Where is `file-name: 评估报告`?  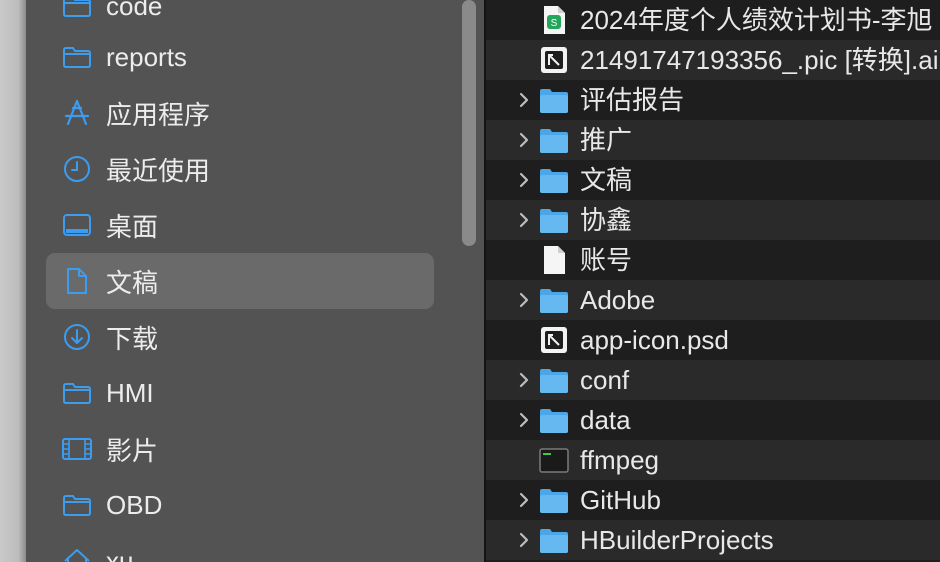 file-name: 评估报告 is located at coordinates (632, 100).